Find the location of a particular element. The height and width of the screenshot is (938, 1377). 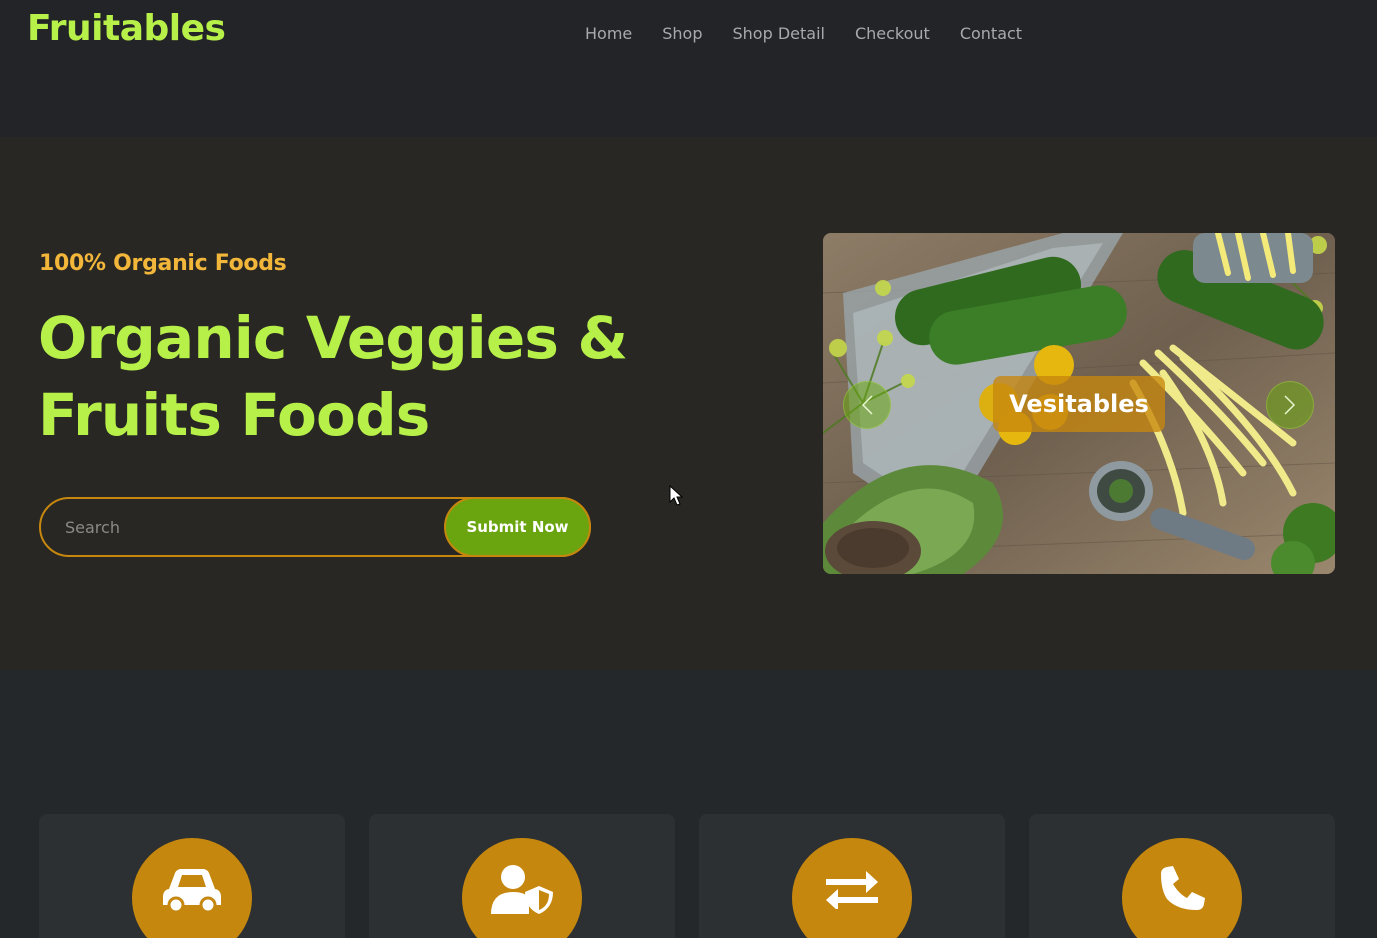

nav-home-link: Home is located at coordinates (608, 33).